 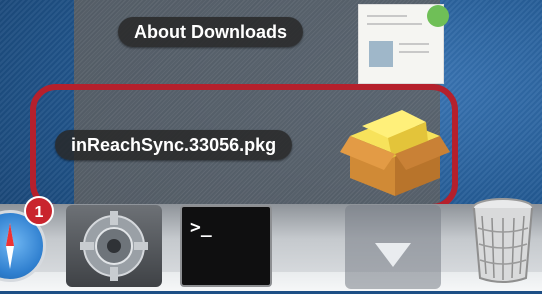 I want to click on system-preferences-icon, so click(x=114, y=246).